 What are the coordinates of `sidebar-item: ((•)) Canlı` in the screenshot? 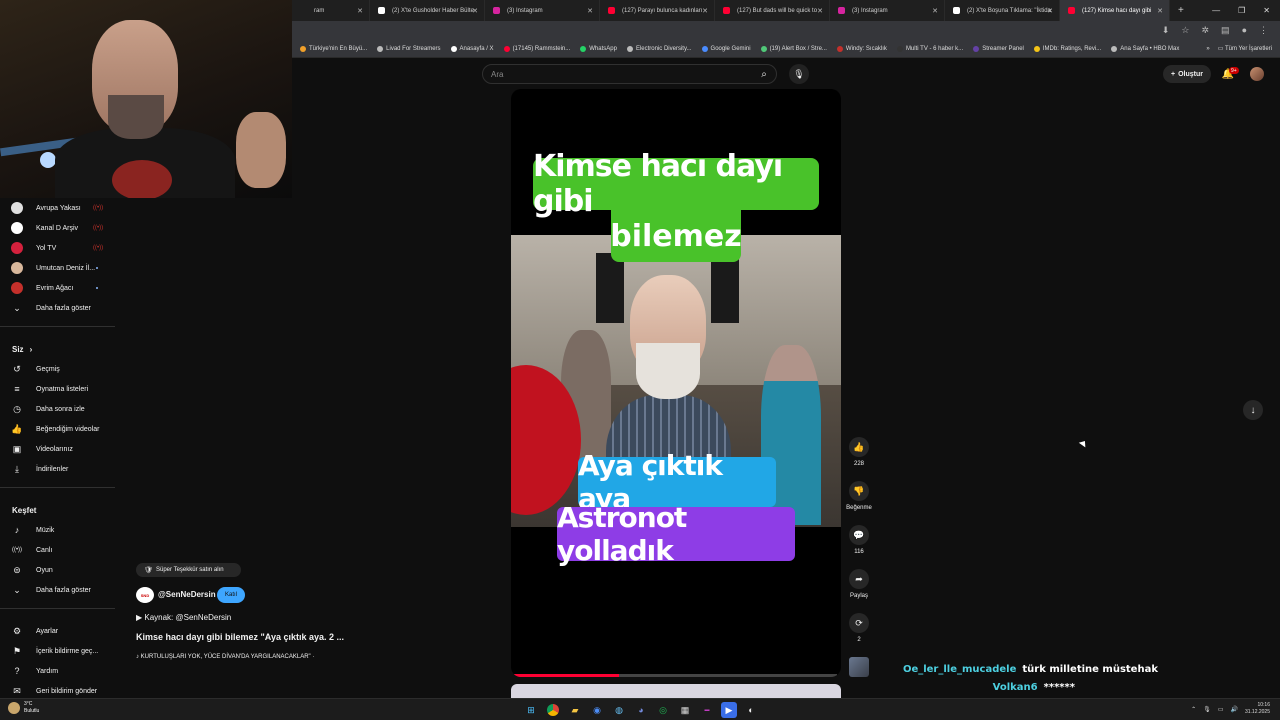 It's located at (60, 550).